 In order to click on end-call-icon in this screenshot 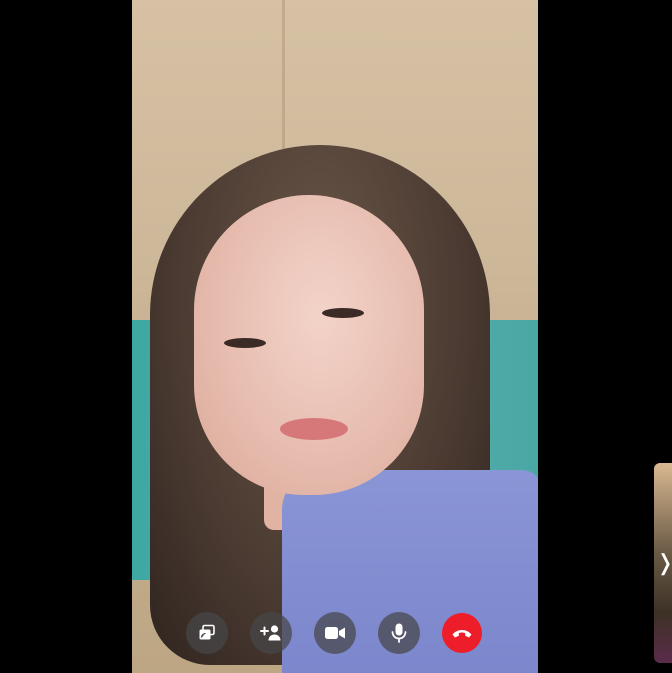, I will do `click(462, 634)`.